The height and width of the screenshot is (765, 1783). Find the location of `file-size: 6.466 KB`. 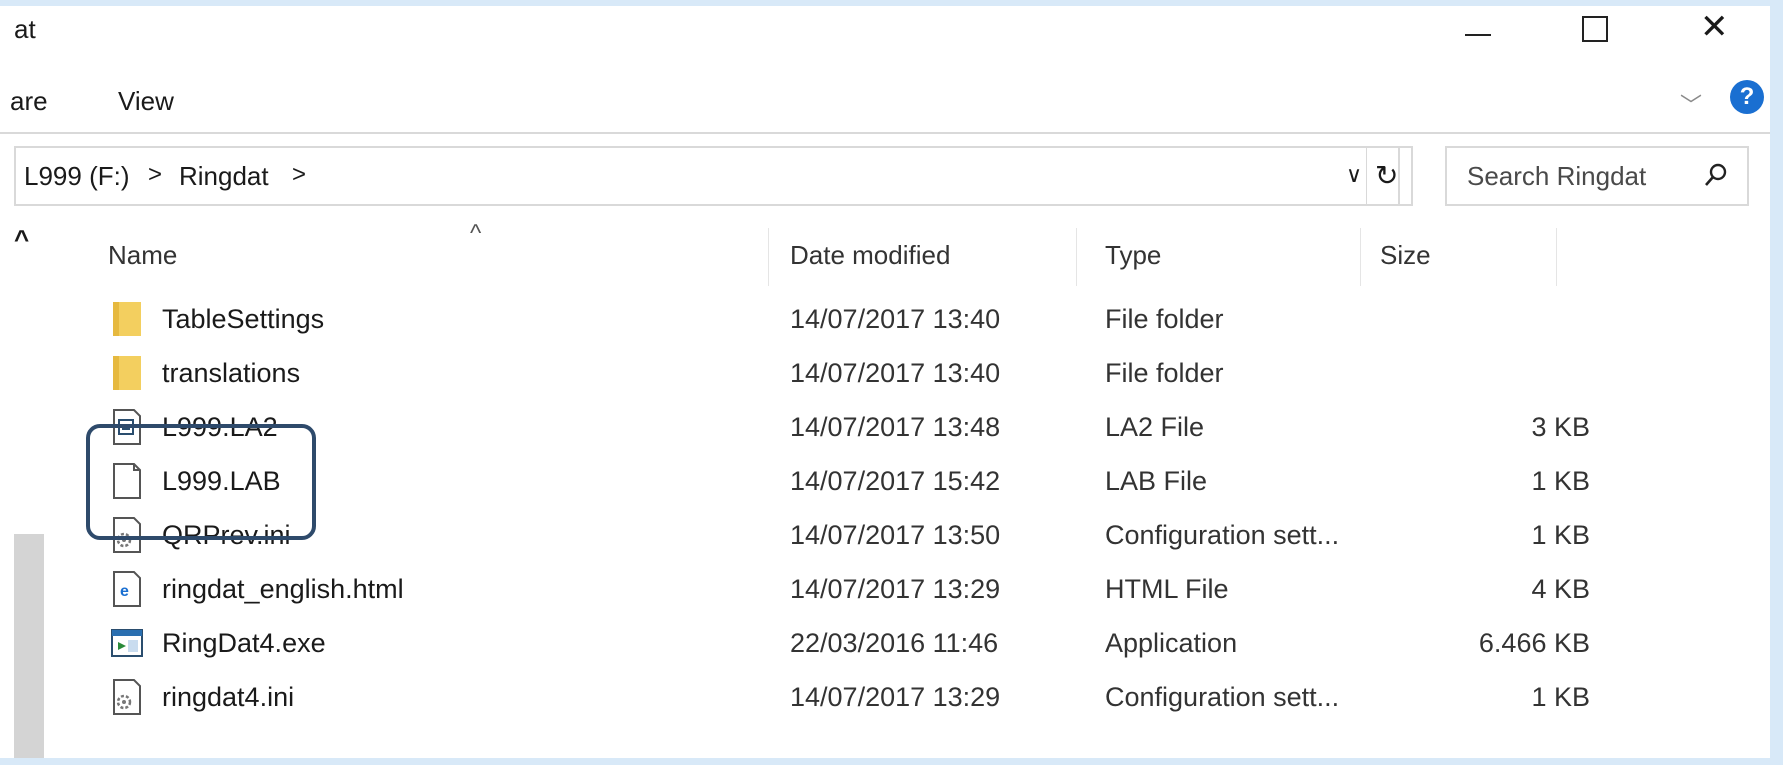

file-size: 6.466 KB is located at coordinates (1534, 643).